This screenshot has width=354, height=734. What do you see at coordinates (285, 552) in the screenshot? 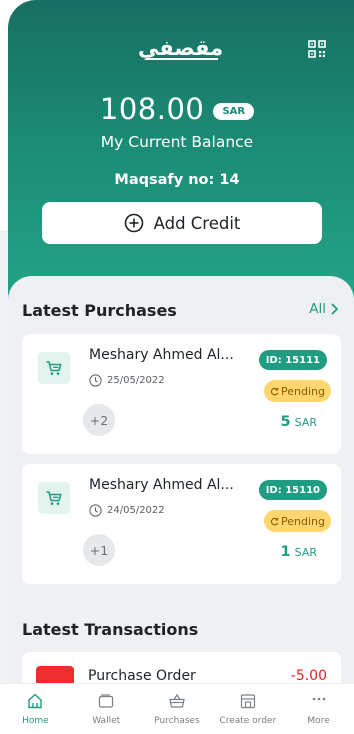
I see `amount-value: 1` at bounding box center [285, 552].